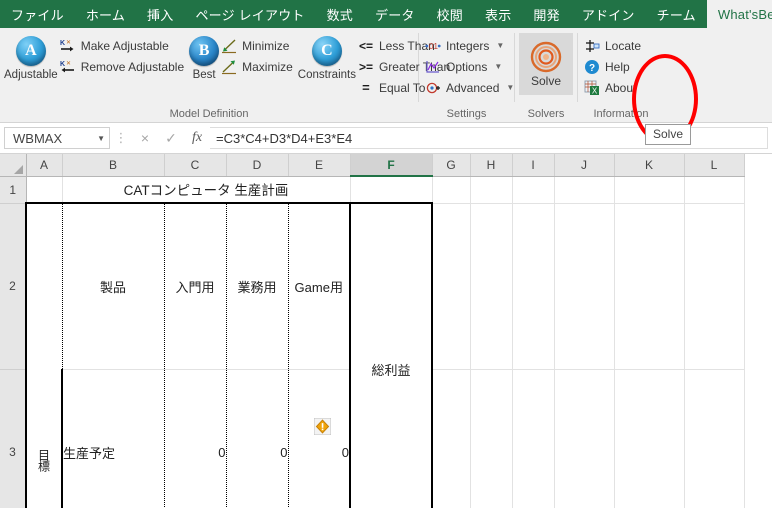  What do you see at coordinates (113, 165) in the screenshot?
I see `column-header-b: B` at bounding box center [113, 165].